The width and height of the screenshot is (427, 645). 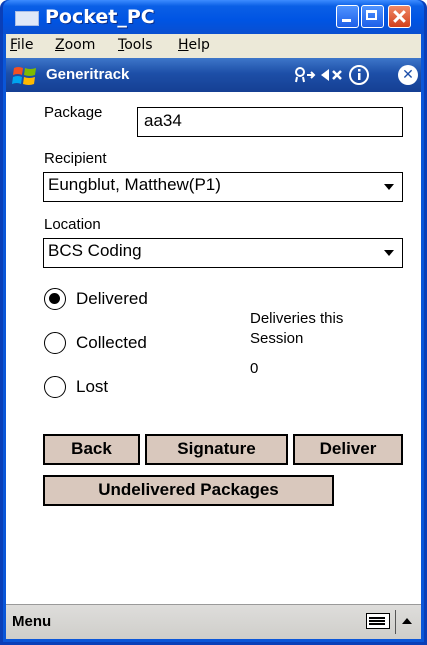 What do you see at coordinates (111, 342) in the screenshot?
I see `radio-label: Collected` at bounding box center [111, 342].